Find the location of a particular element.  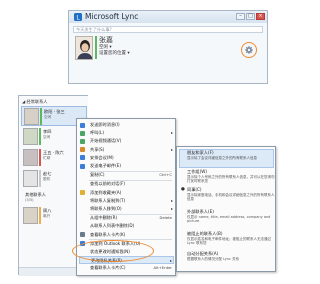

menu-item-label: 从组中删除(R) is located at coordinates (104, 218).